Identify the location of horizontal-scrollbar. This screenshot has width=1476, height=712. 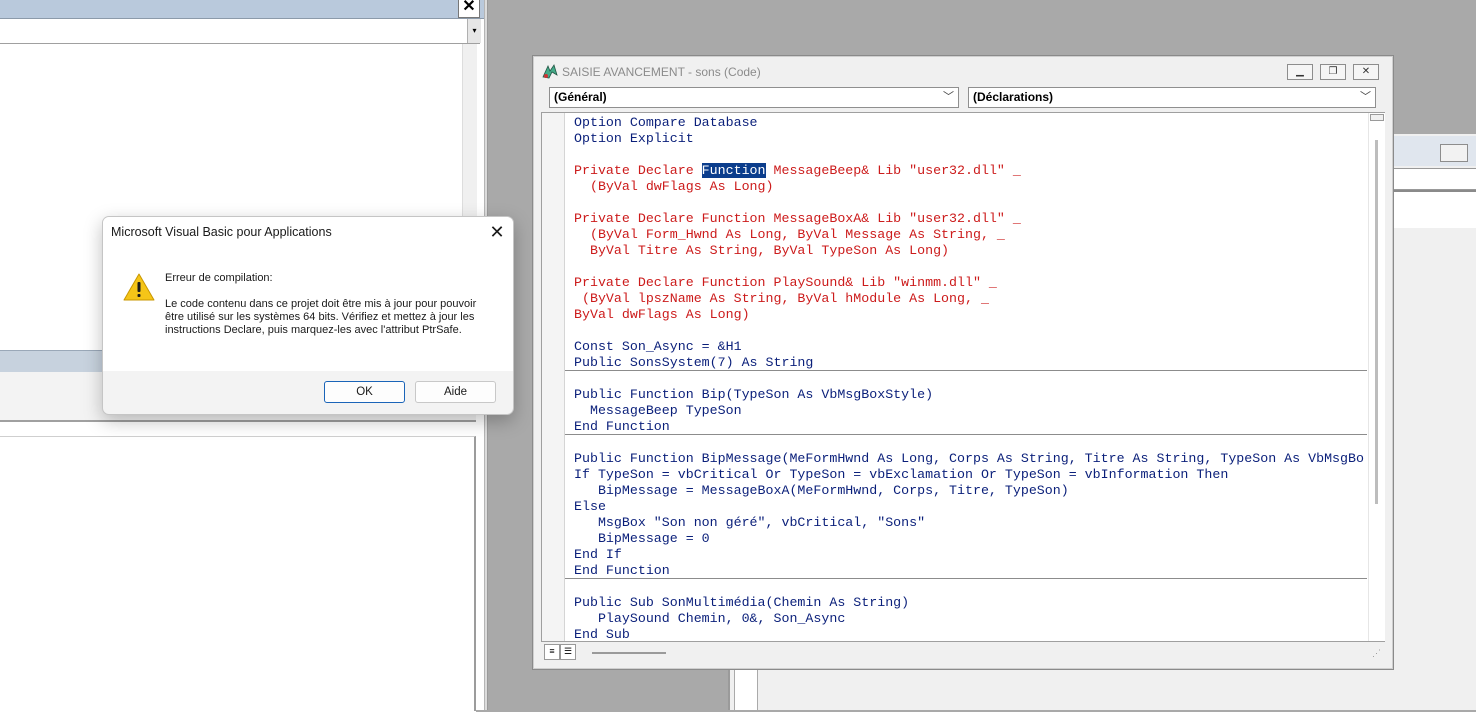
(963, 651).